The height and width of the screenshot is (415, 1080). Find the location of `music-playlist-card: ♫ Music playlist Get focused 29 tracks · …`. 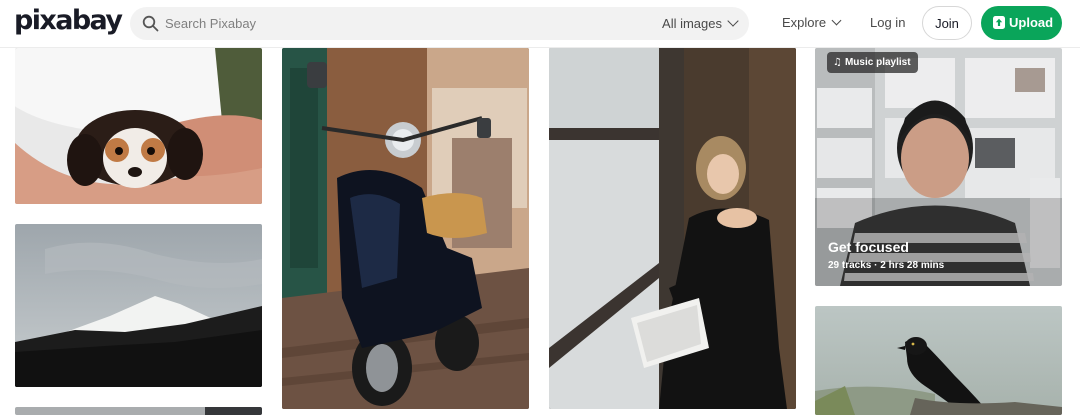

music-playlist-card: ♫ Music playlist Get focused 29 tracks · … is located at coordinates (938, 167).